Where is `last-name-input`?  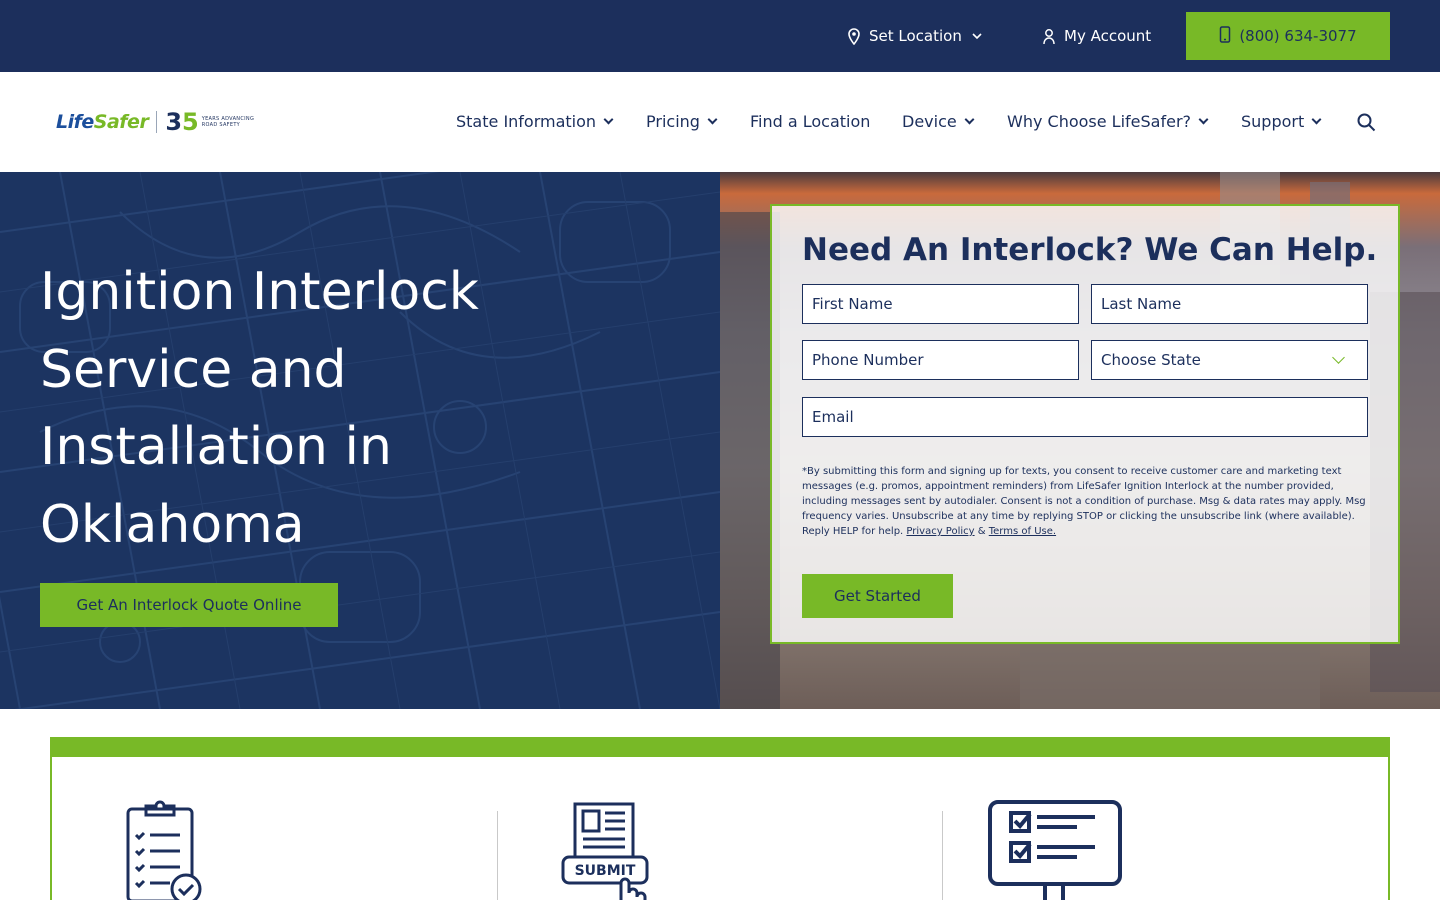
last-name-input is located at coordinates (1229, 304).